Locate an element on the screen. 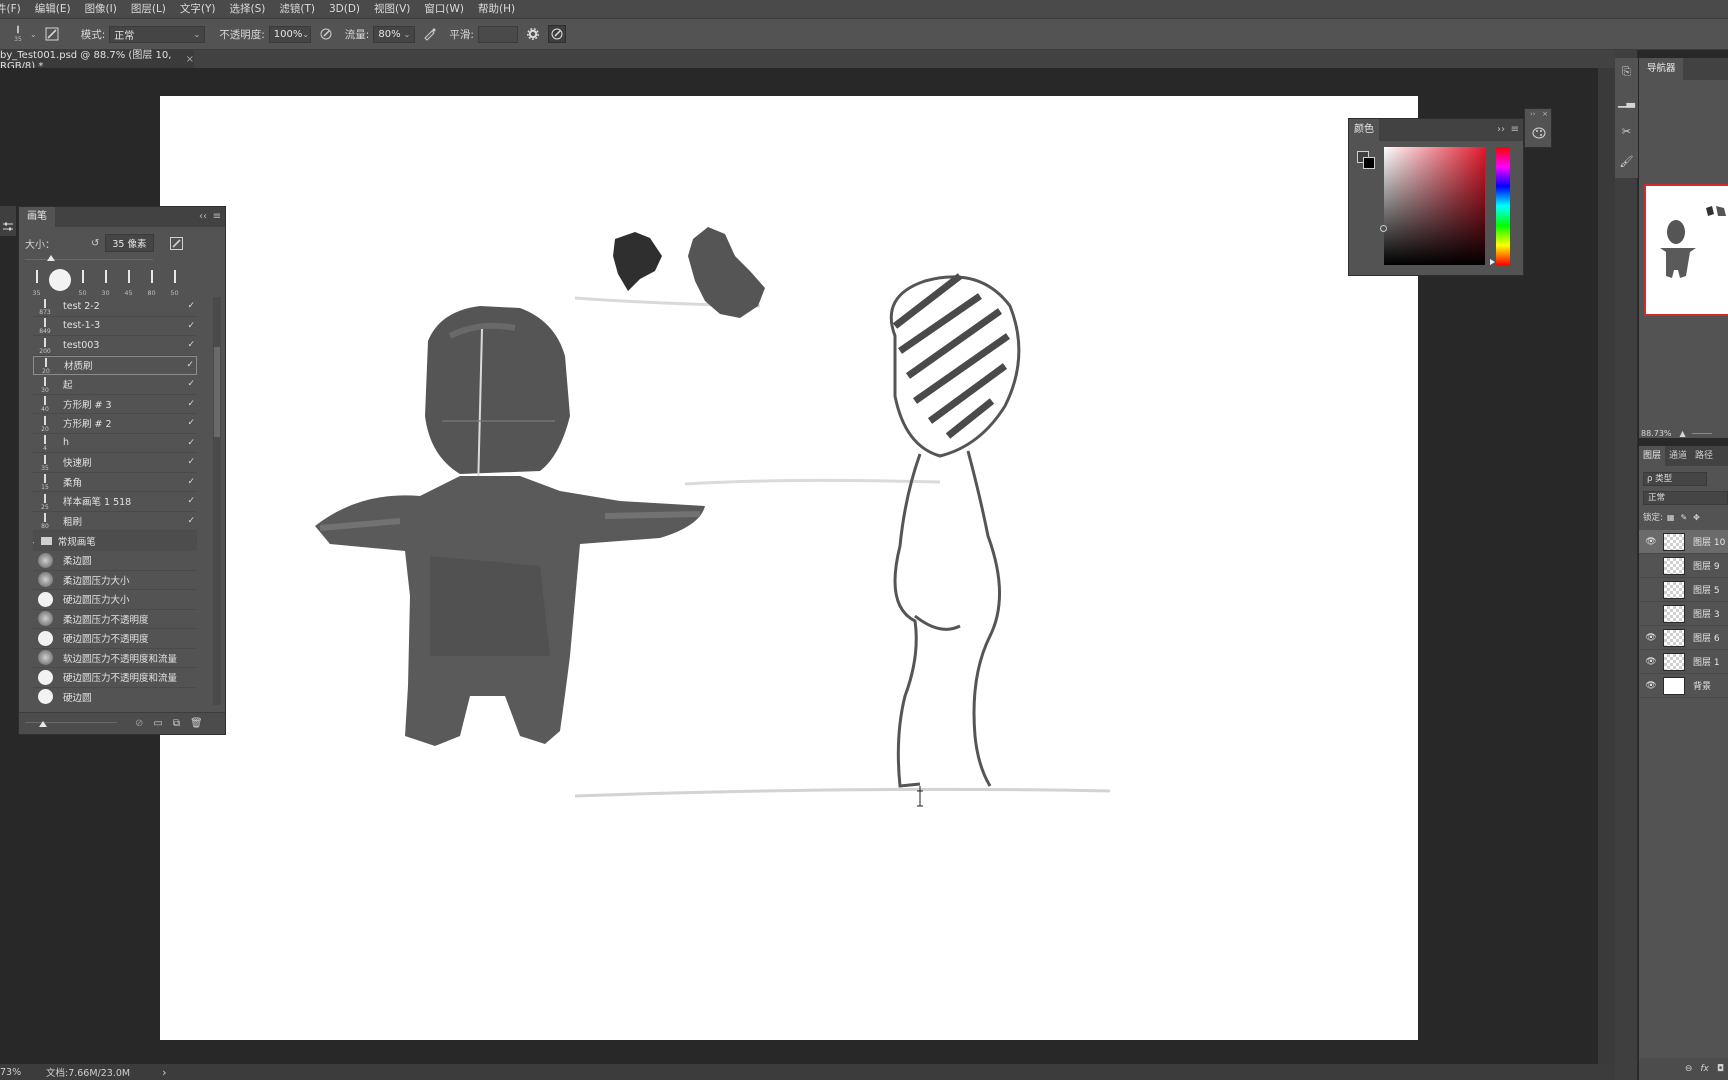 This screenshot has height=1080, width=1728. layer-row: 图层 5 is located at coordinates (1683, 590).